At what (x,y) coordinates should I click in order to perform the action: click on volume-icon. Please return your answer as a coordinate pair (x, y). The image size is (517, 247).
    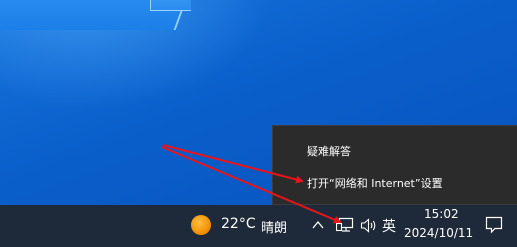
    Looking at the image, I should click on (369, 225).